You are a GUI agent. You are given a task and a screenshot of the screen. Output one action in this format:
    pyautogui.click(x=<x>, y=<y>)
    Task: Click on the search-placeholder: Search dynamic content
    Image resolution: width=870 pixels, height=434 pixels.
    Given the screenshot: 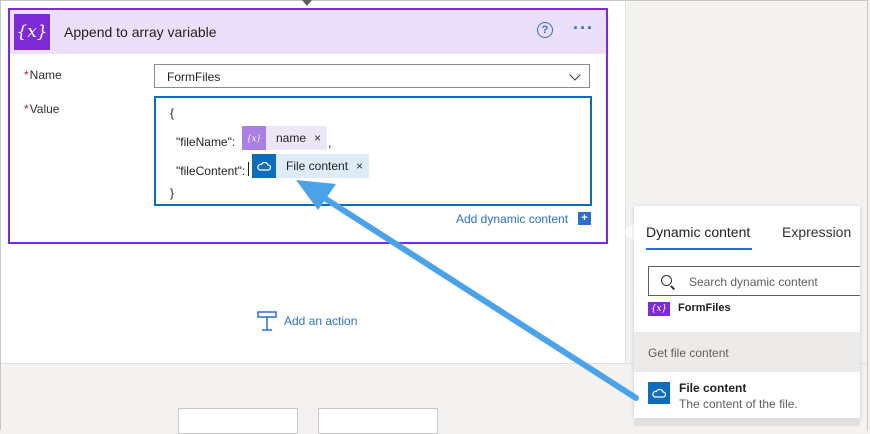 What is the action you would take?
    pyautogui.click(x=753, y=282)
    